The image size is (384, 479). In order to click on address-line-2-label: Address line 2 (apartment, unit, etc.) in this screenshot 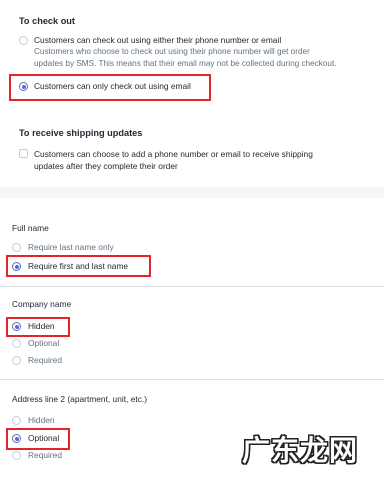, I will do `click(79, 399)`.